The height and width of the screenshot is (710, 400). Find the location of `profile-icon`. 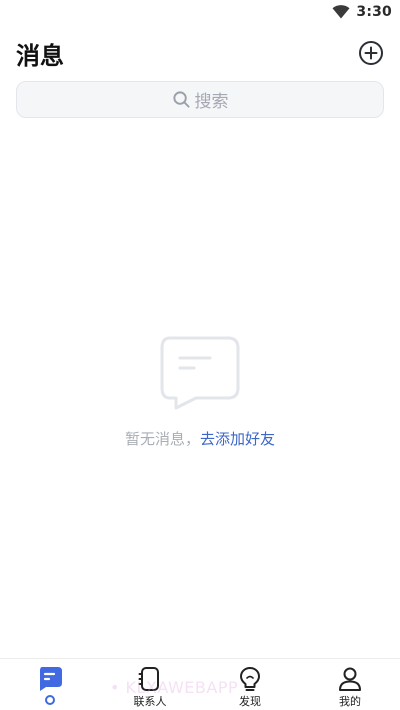

profile-icon is located at coordinates (350, 679).